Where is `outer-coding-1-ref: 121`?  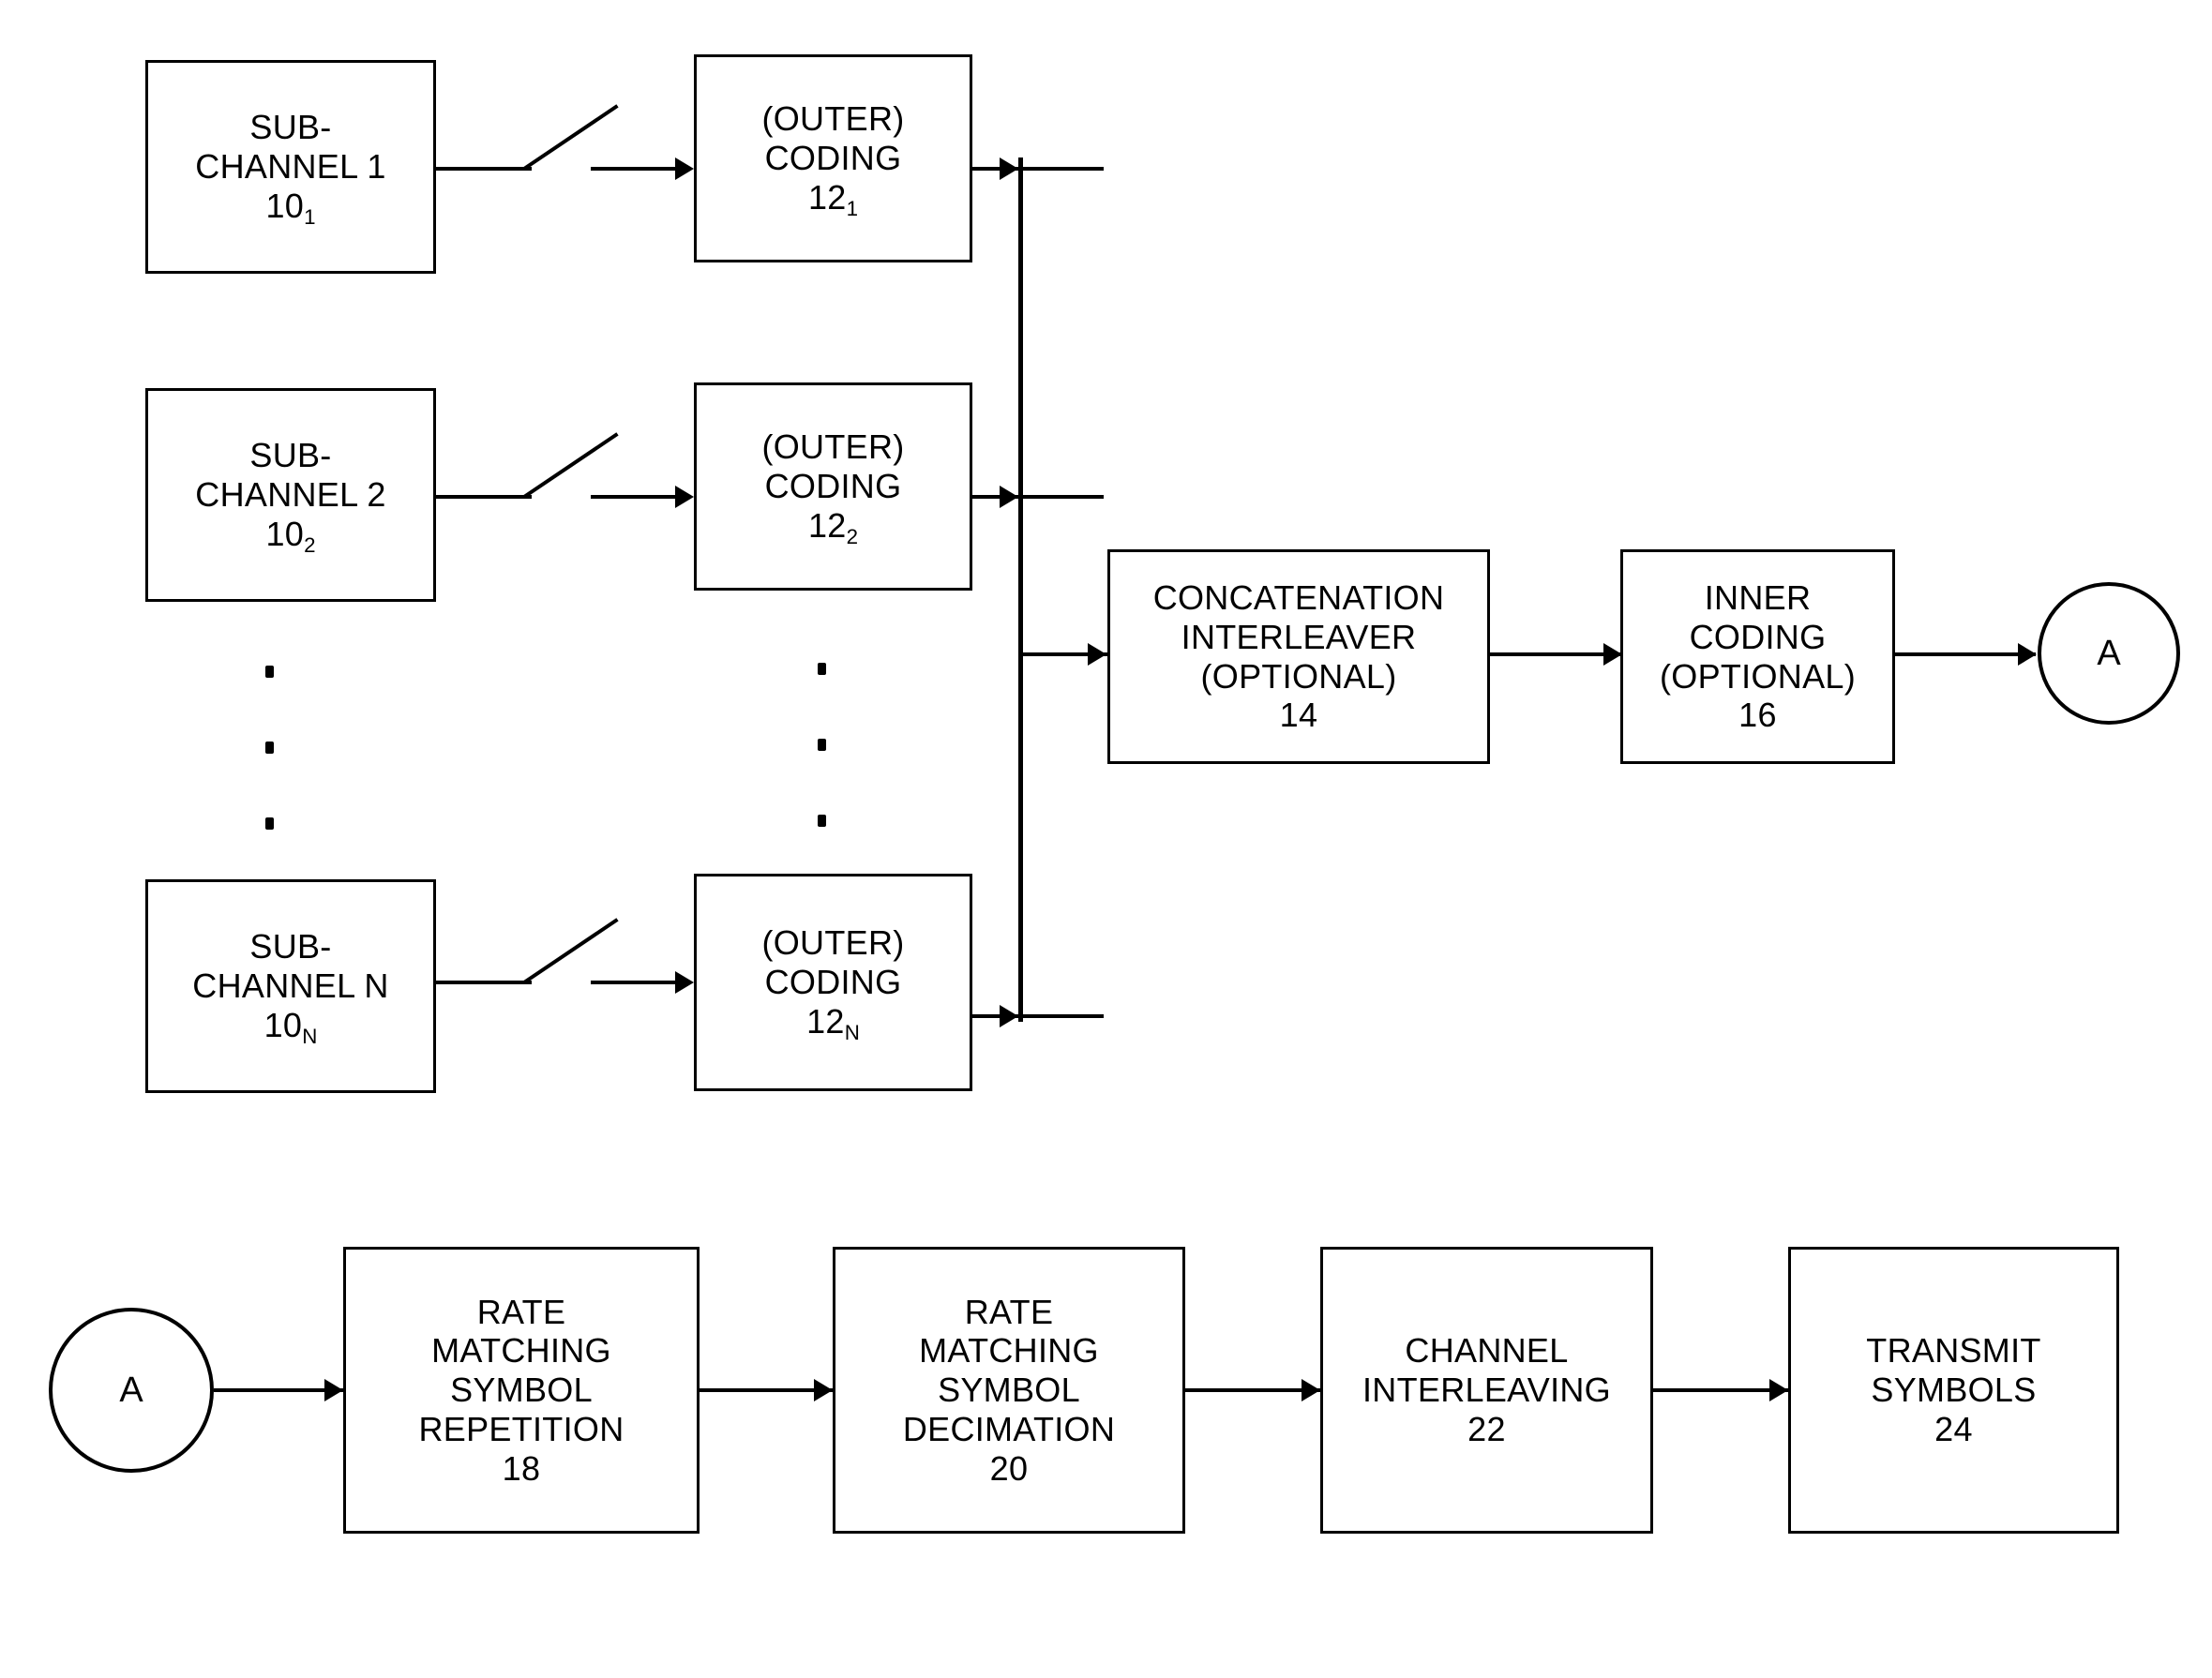
outer-coding-1-ref: 121 is located at coordinates (833, 199).